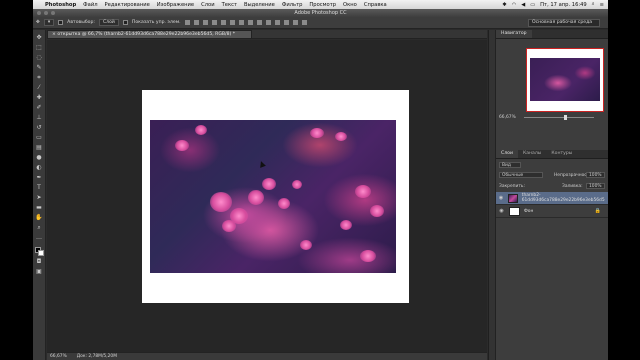 This screenshot has height=360, width=640. What do you see at coordinates (39, 168) in the screenshot?
I see `dodge-tool: ◐` at bounding box center [39, 168].